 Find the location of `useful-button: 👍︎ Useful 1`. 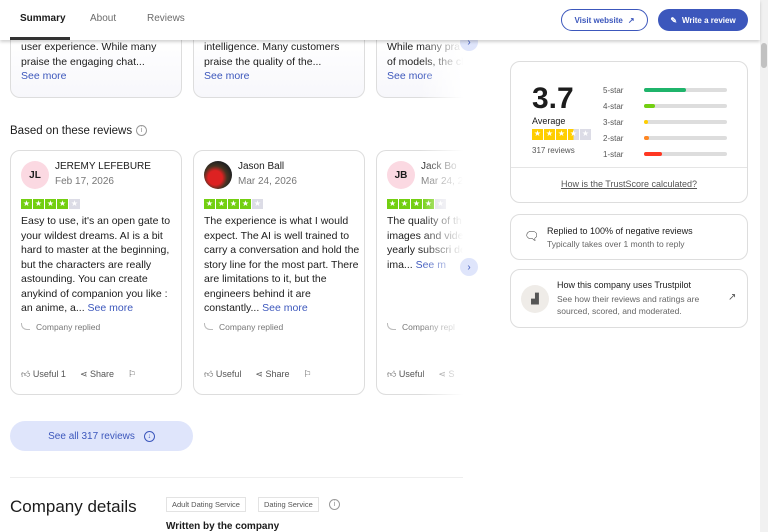

useful-button: 👍︎ Useful 1 is located at coordinates (43, 374).